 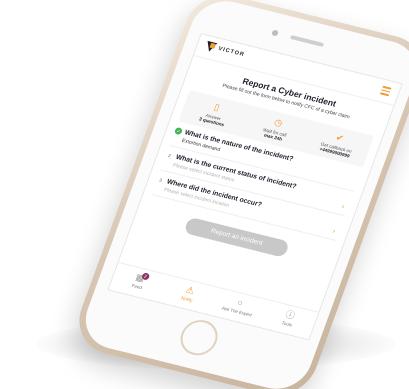 What do you see at coordinates (385, 90) in the screenshot?
I see `hamburger-menu-icon` at bounding box center [385, 90].